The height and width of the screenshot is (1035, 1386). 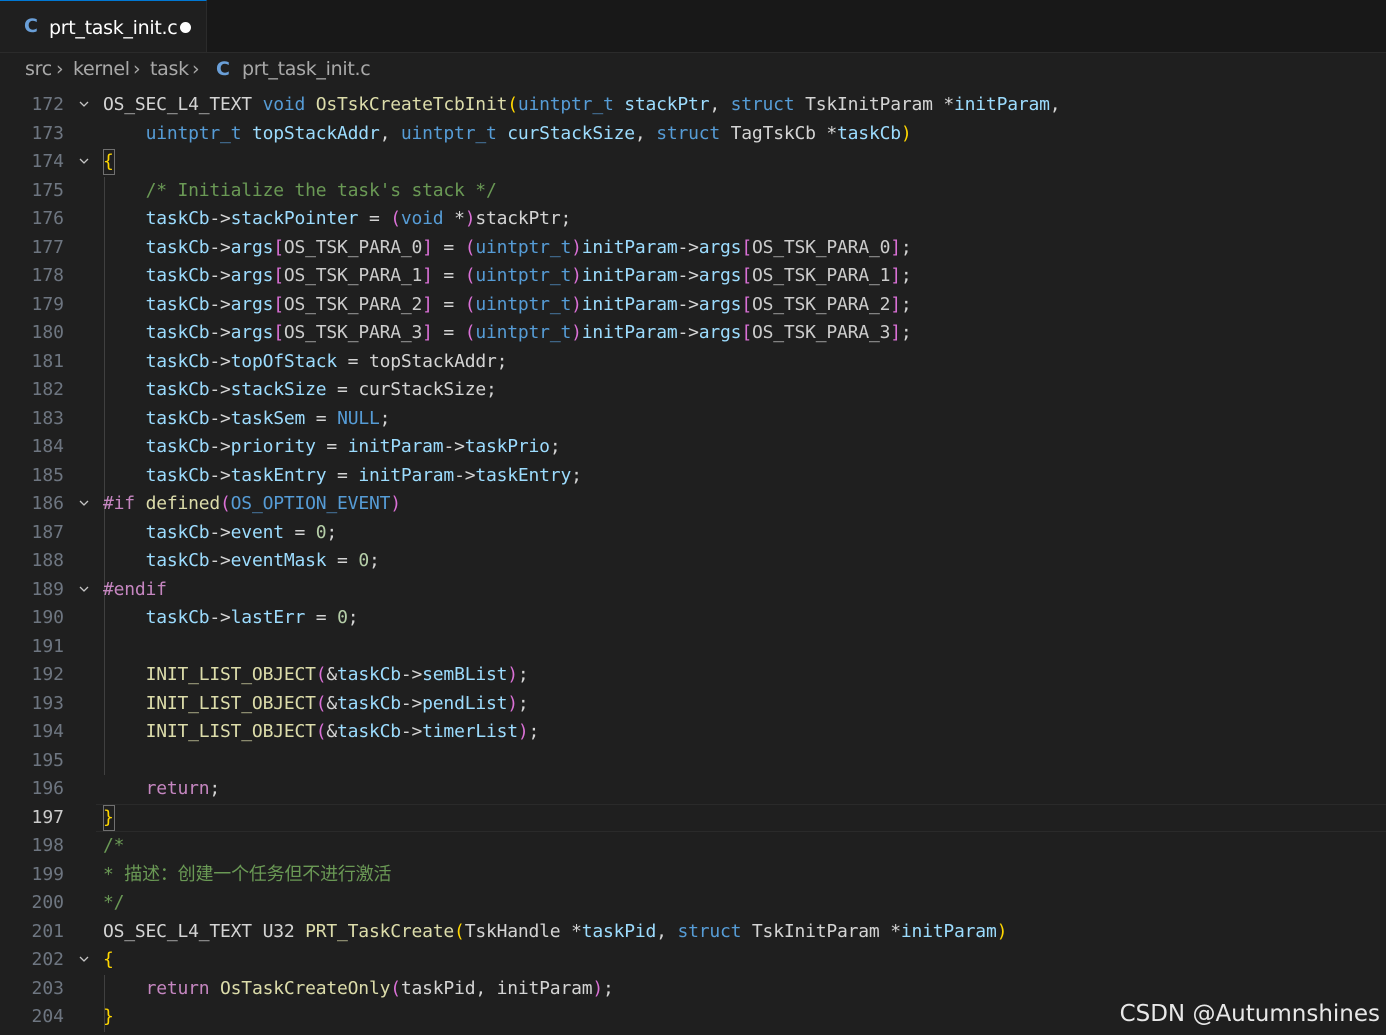 What do you see at coordinates (693, 875) in the screenshot?
I see `code-line: 199 * 描述：创建一个任务但不进行激活` at bounding box center [693, 875].